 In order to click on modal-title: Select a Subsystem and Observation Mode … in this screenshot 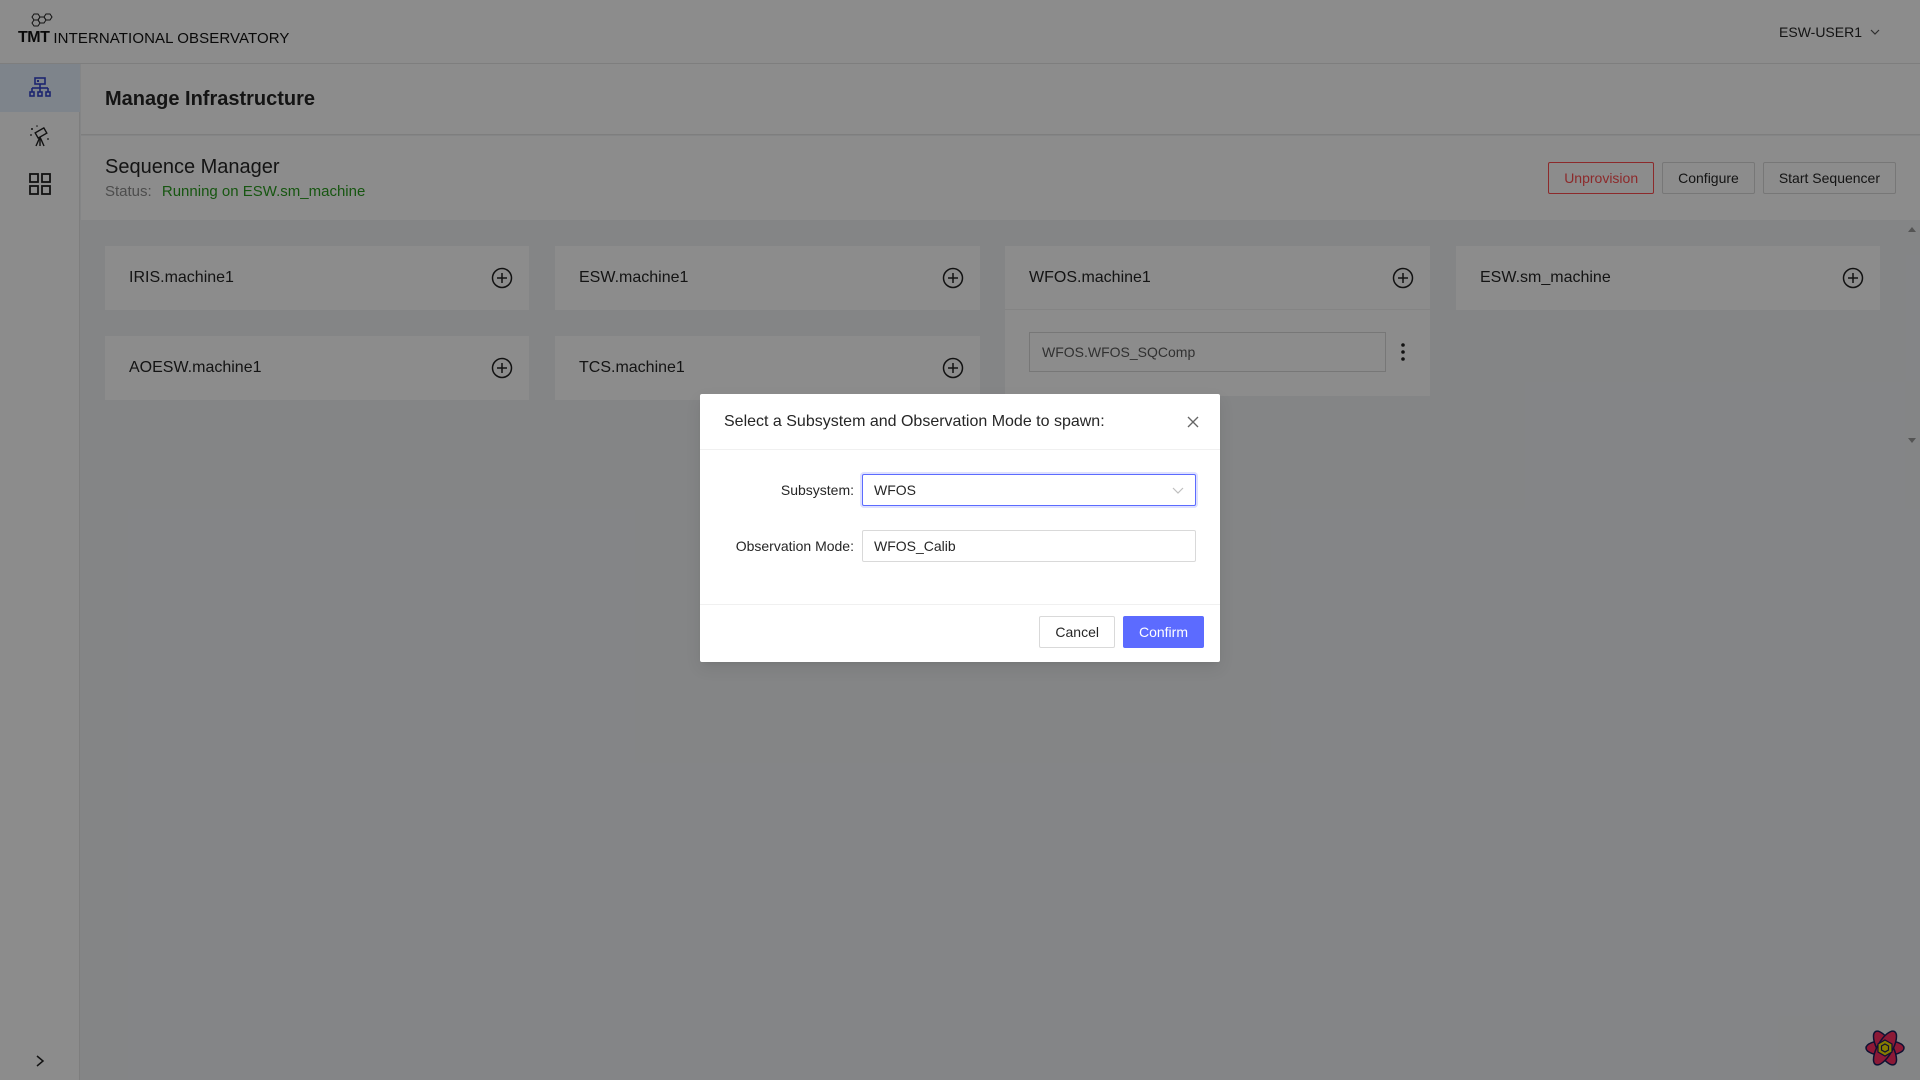, I will do `click(914, 421)`.